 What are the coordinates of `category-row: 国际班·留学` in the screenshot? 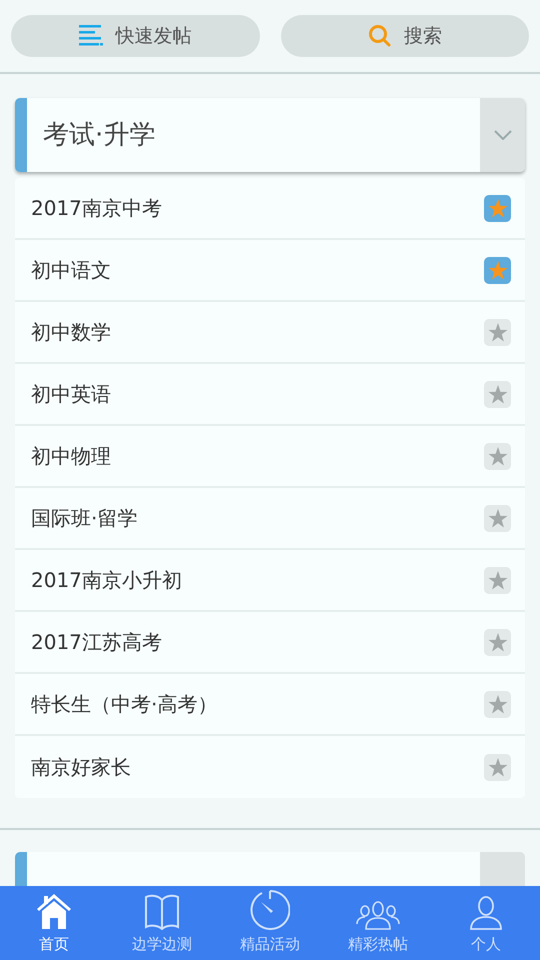 It's located at (270, 519).